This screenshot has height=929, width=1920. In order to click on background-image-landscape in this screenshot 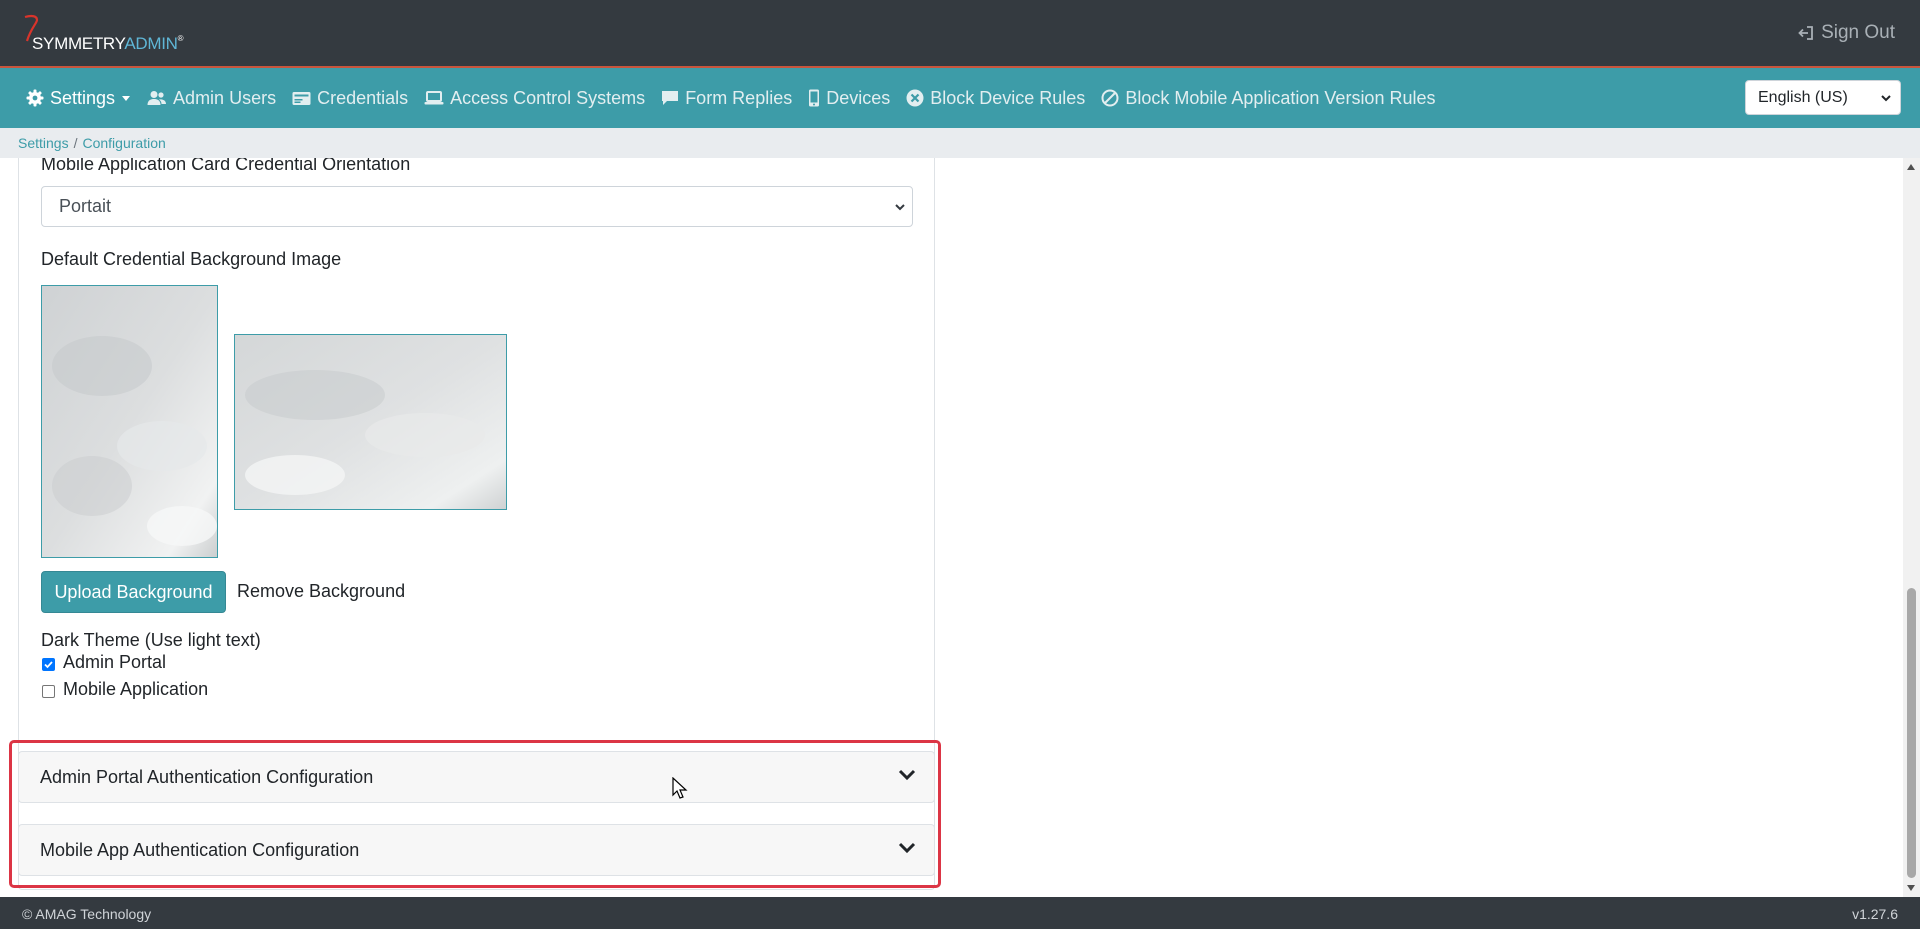, I will do `click(370, 422)`.